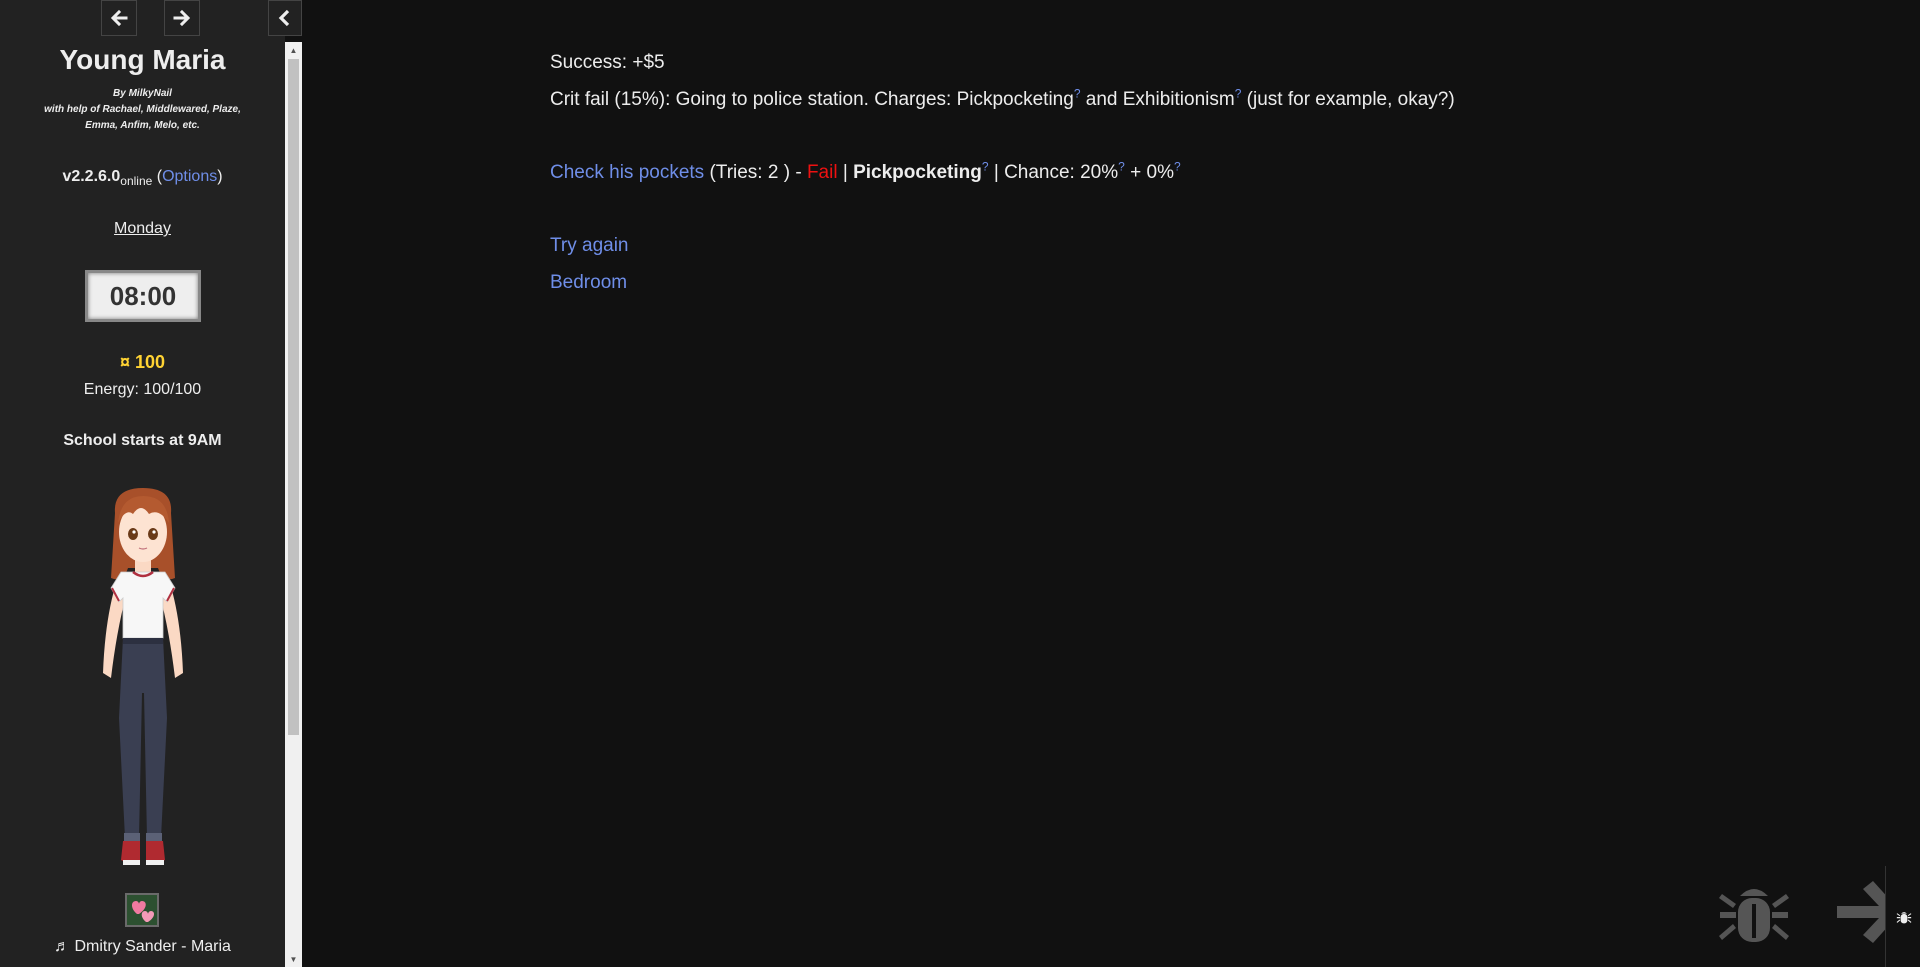 The width and height of the screenshot is (1920, 967). Describe the element at coordinates (755, 172) in the screenshot. I see `tries-text: (Tries: 2 ) -` at that location.